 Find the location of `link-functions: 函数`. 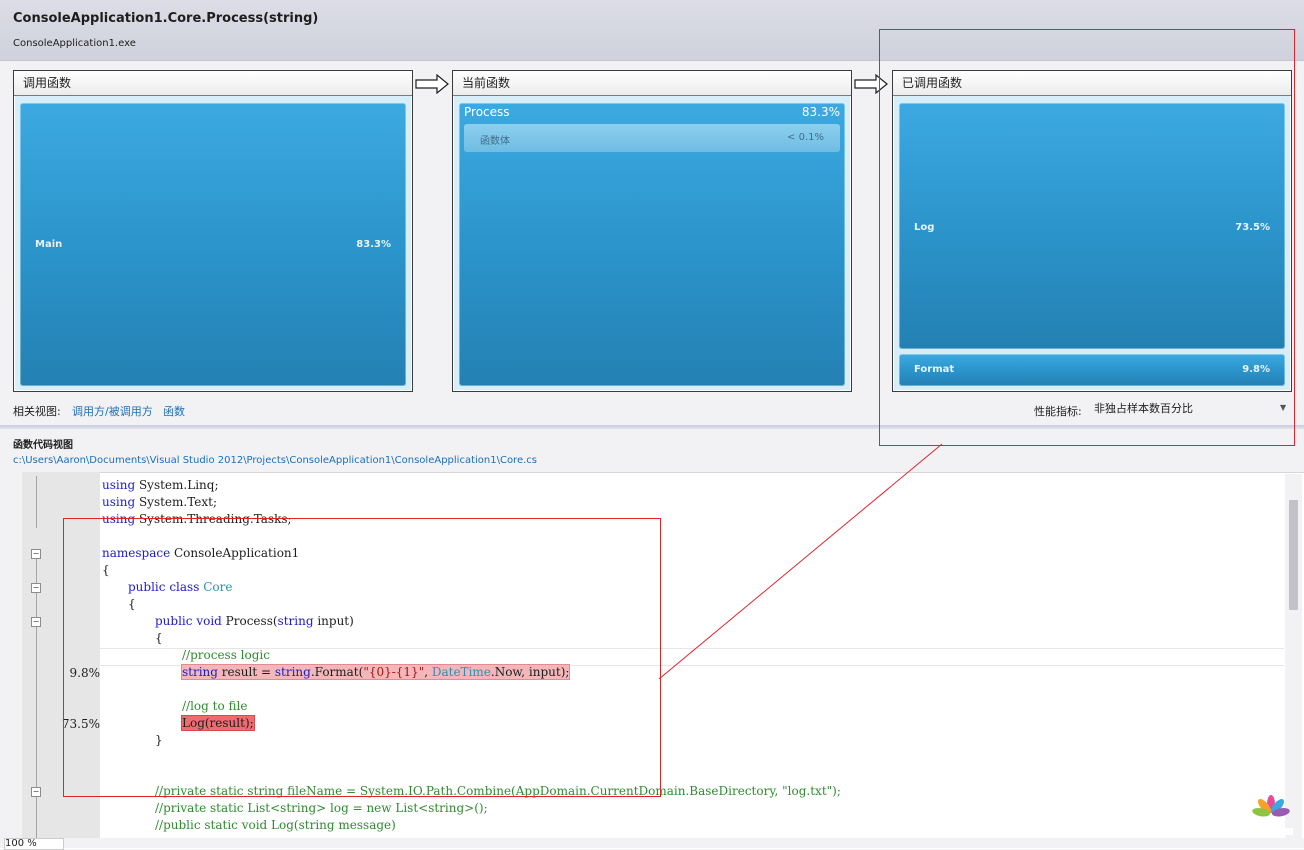

link-functions: 函数 is located at coordinates (174, 411).